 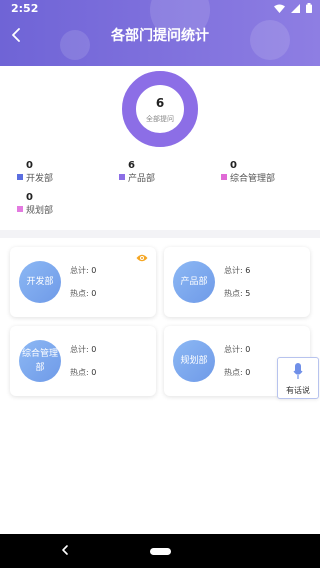 I want to click on system-home-button, so click(x=160, y=551).